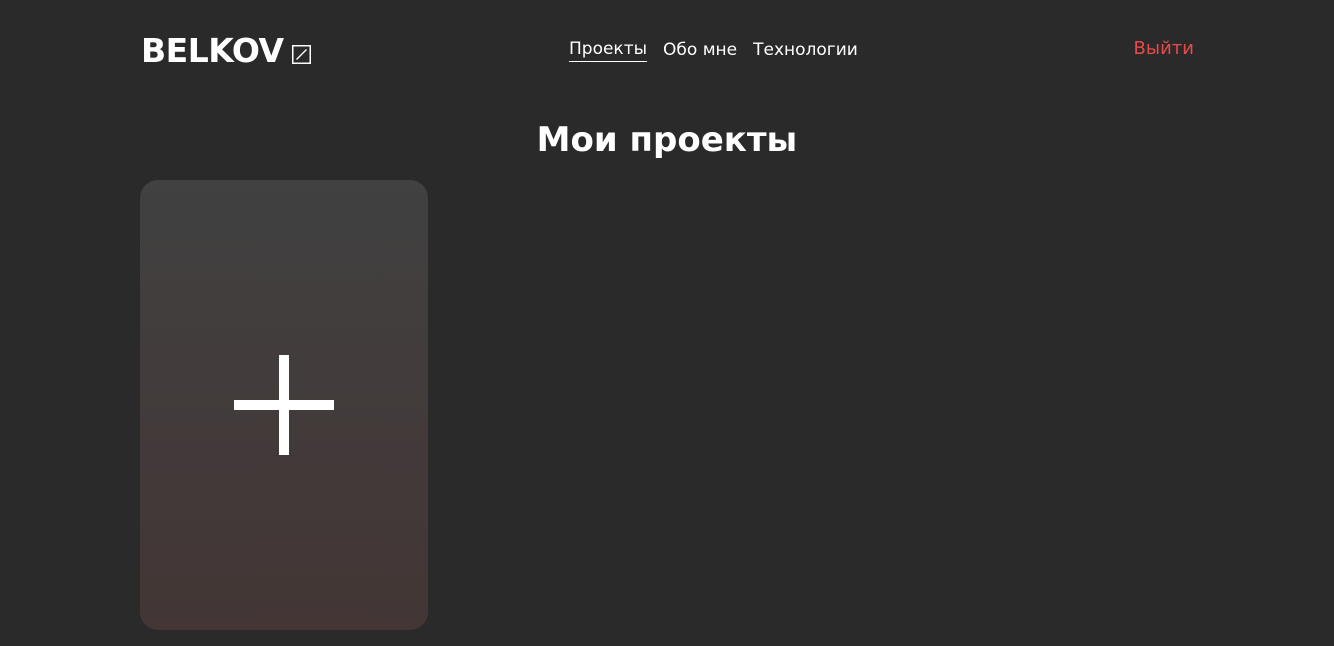  I want to click on logout-link: Выйти, so click(1164, 49).